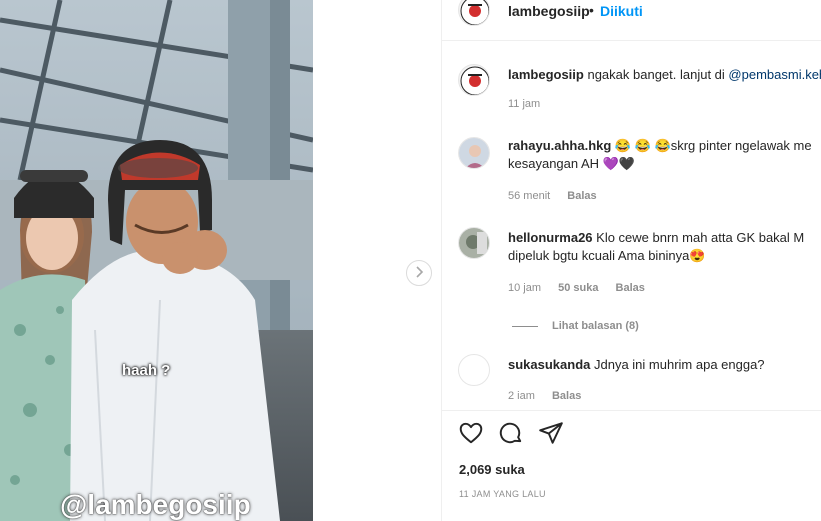 The width and height of the screenshot is (821, 521). Describe the element at coordinates (511, 433) in the screenshot. I see `comment-icon` at that location.